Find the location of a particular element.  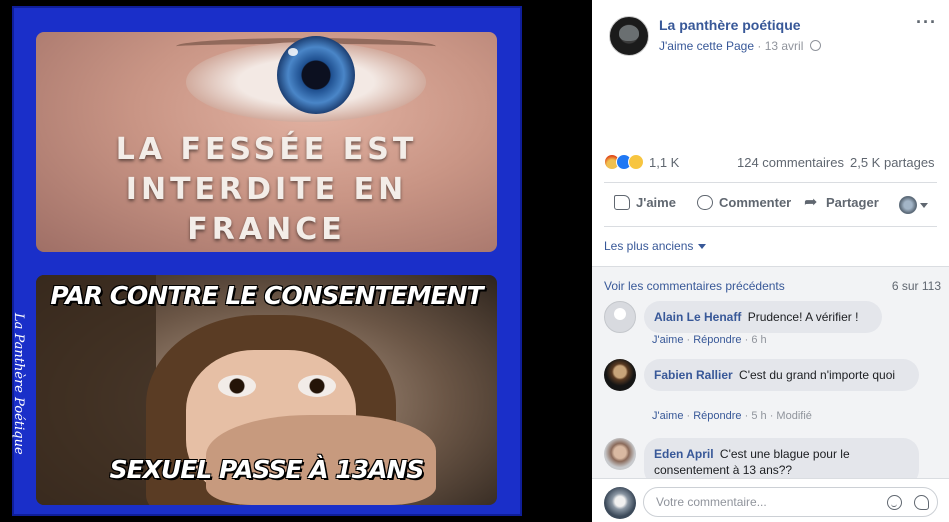

emoji-icon is located at coordinates (894, 502).